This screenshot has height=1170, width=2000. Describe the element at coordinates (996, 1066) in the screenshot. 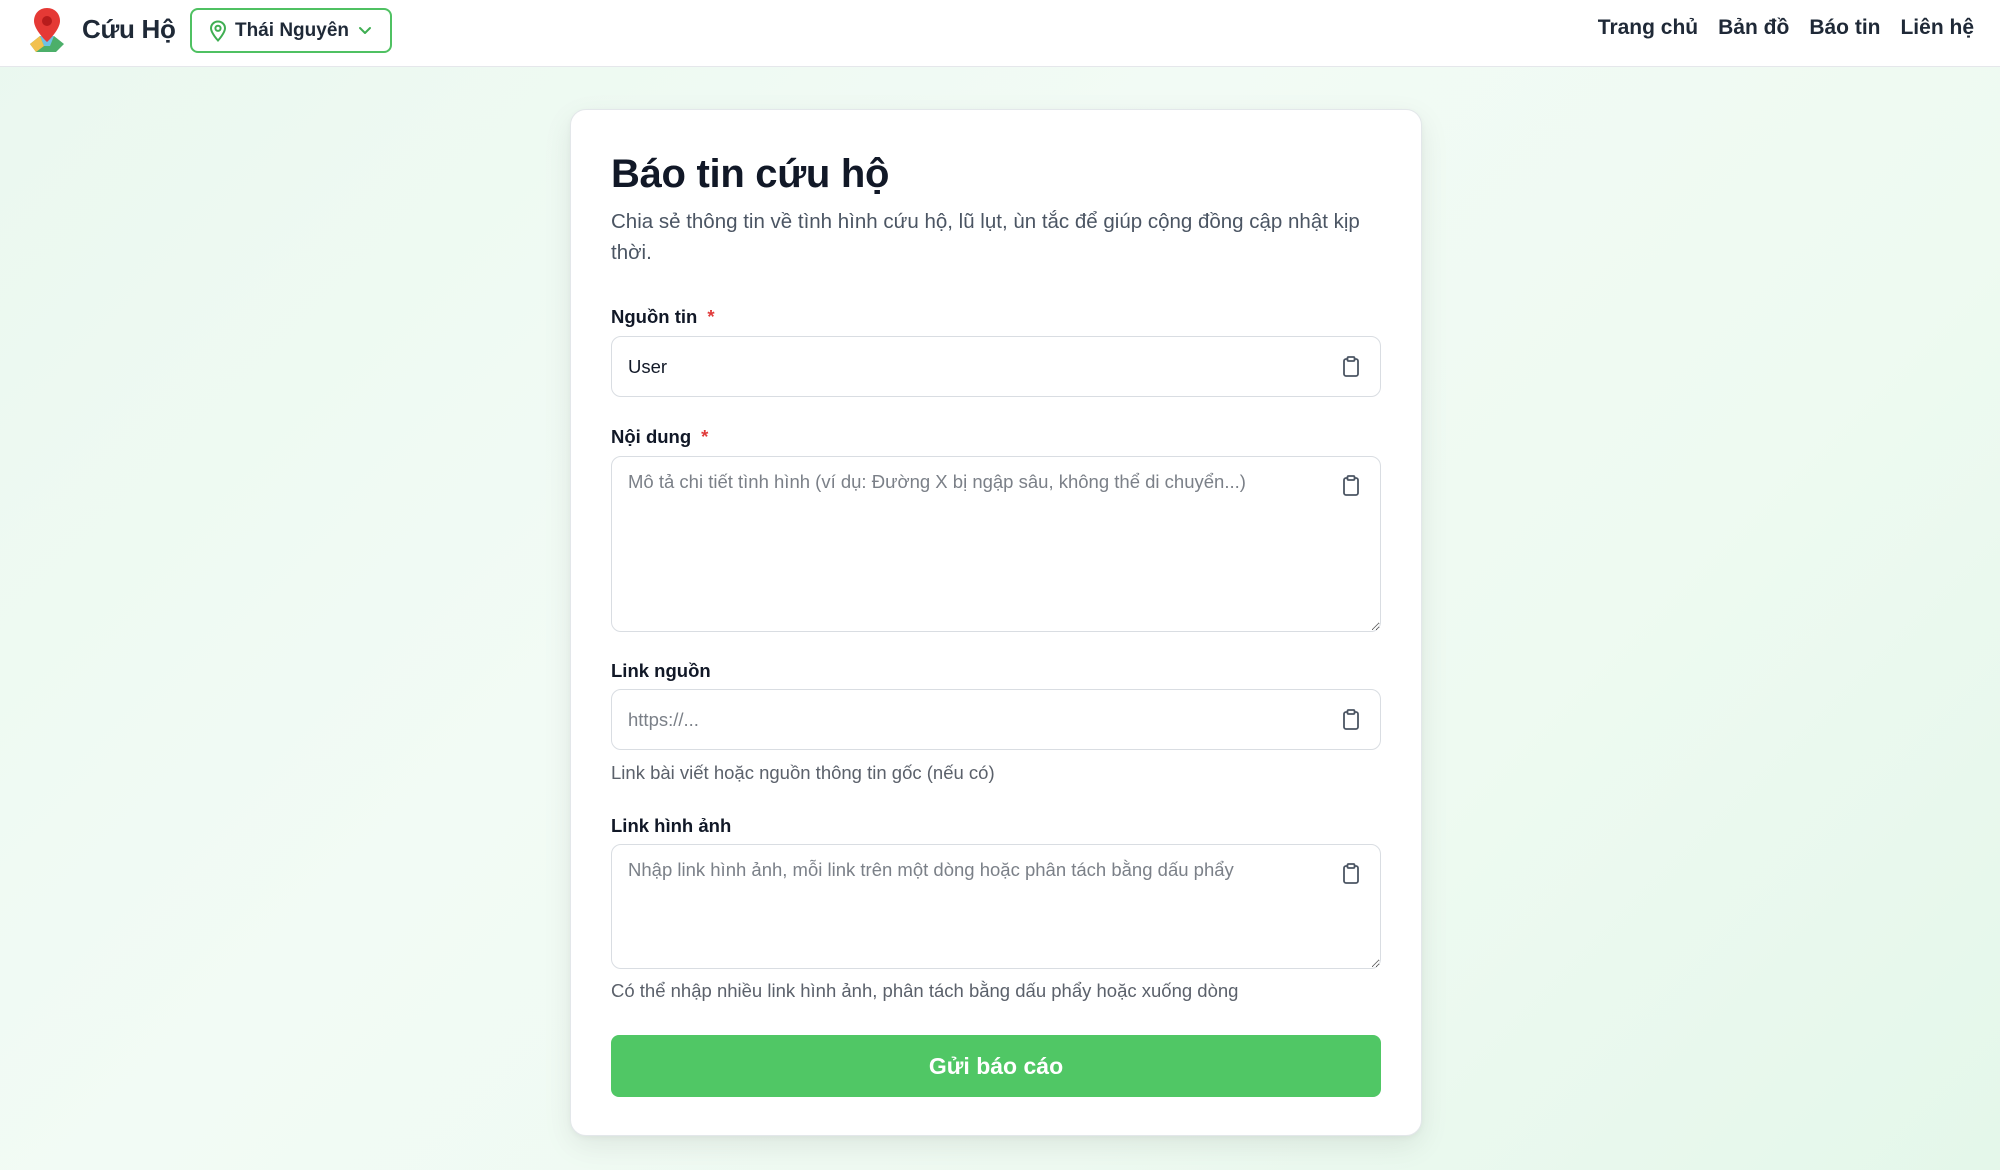

I see `submit-report-button: Gửi báo cáo` at that location.